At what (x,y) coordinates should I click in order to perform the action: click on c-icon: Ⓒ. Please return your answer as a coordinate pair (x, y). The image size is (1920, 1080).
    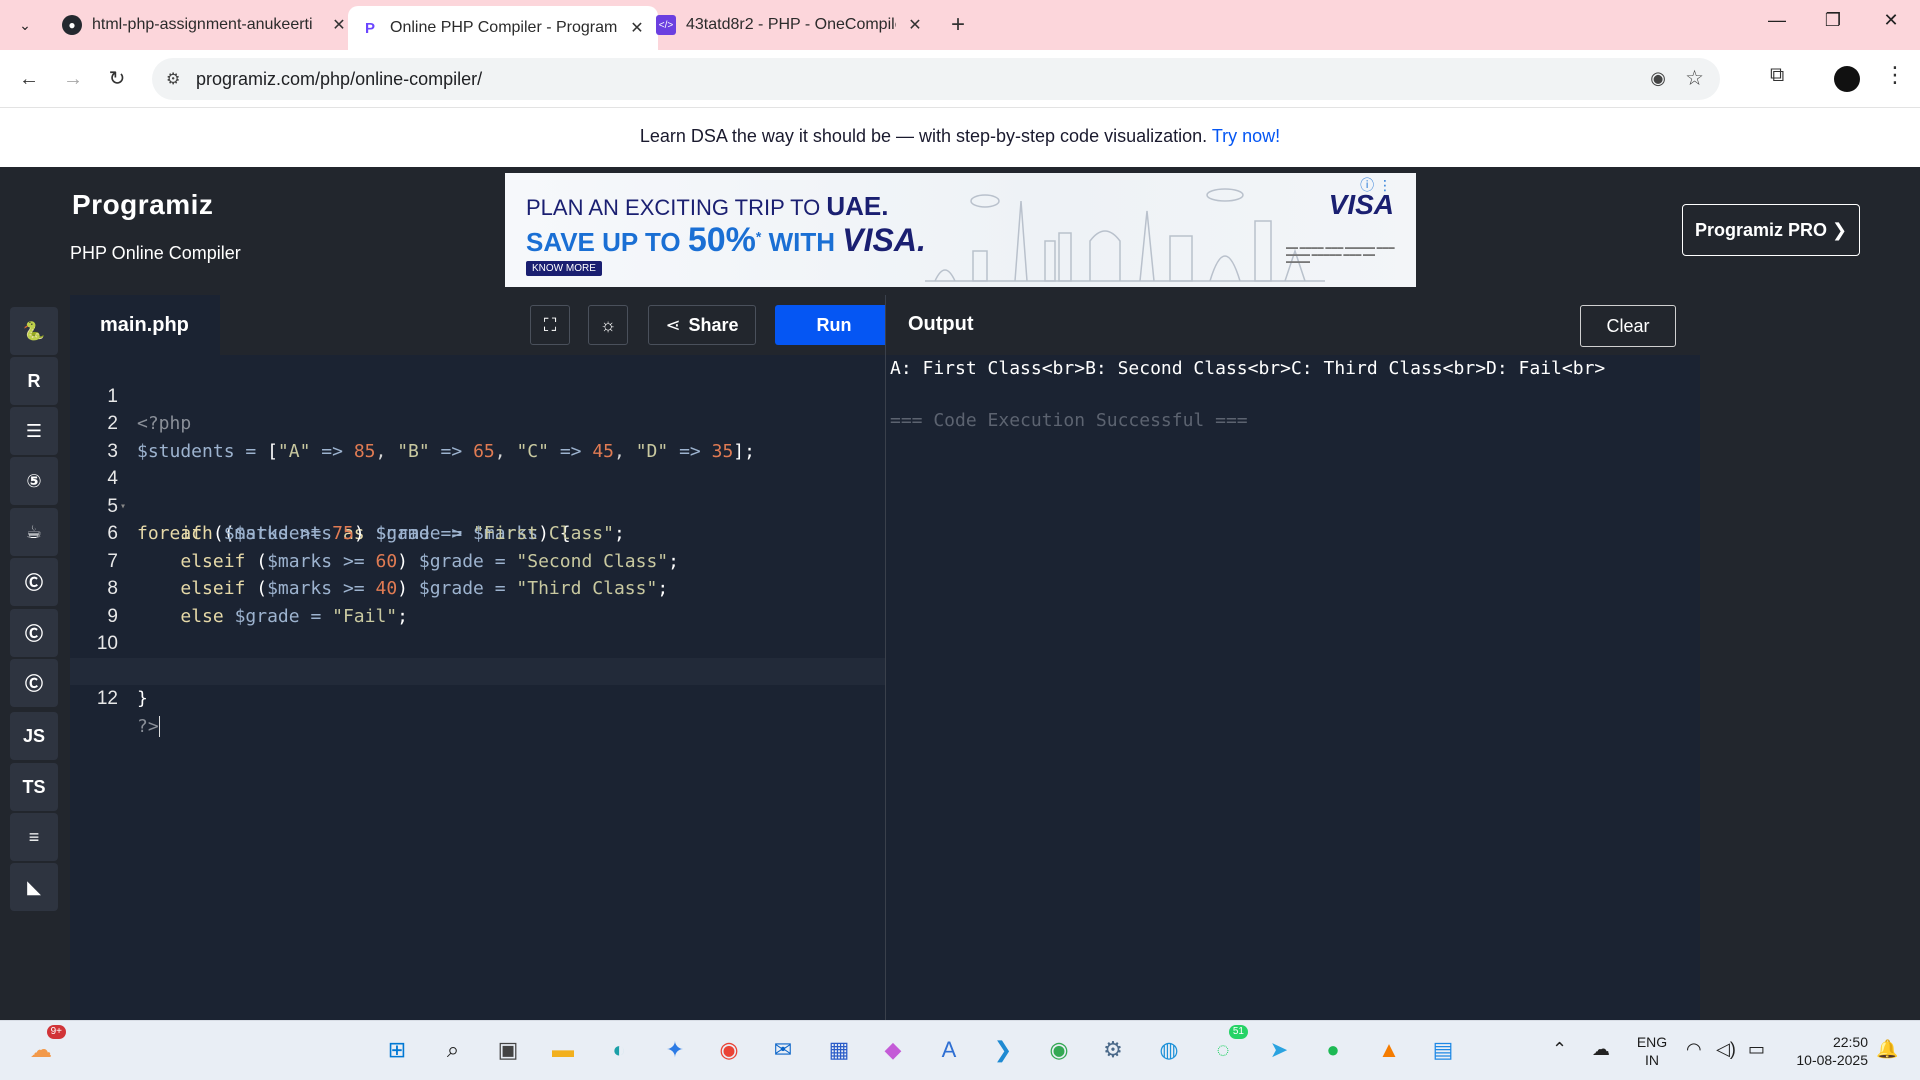
    Looking at the image, I should click on (34, 582).